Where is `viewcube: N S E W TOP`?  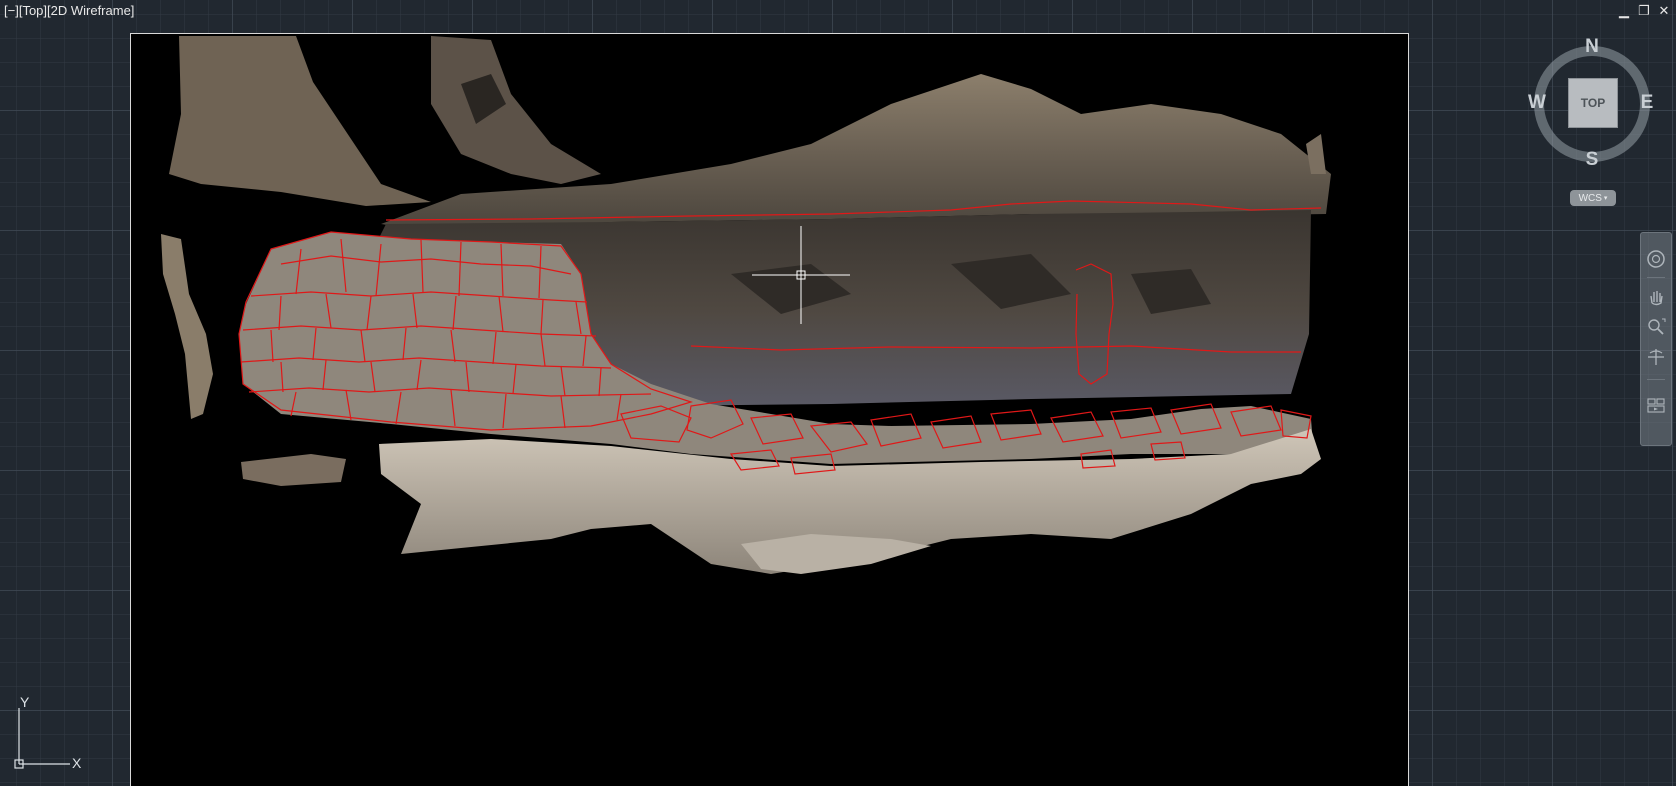 viewcube: N S E W TOP is located at coordinates (1592, 104).